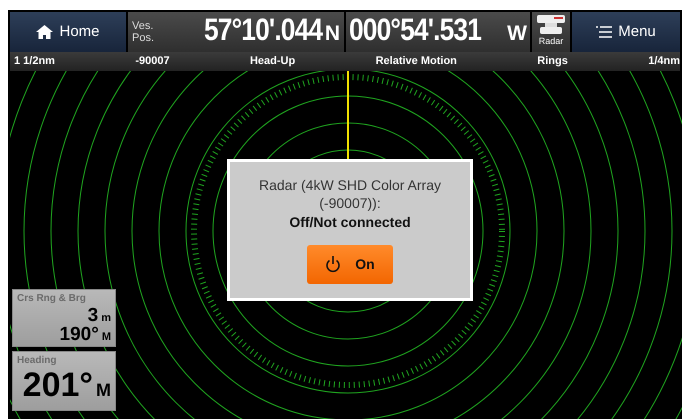 Image resolution: width=682 pixels, height=419 pixels. I want to click on position-label: Ves. Pos., so click(143, 32).